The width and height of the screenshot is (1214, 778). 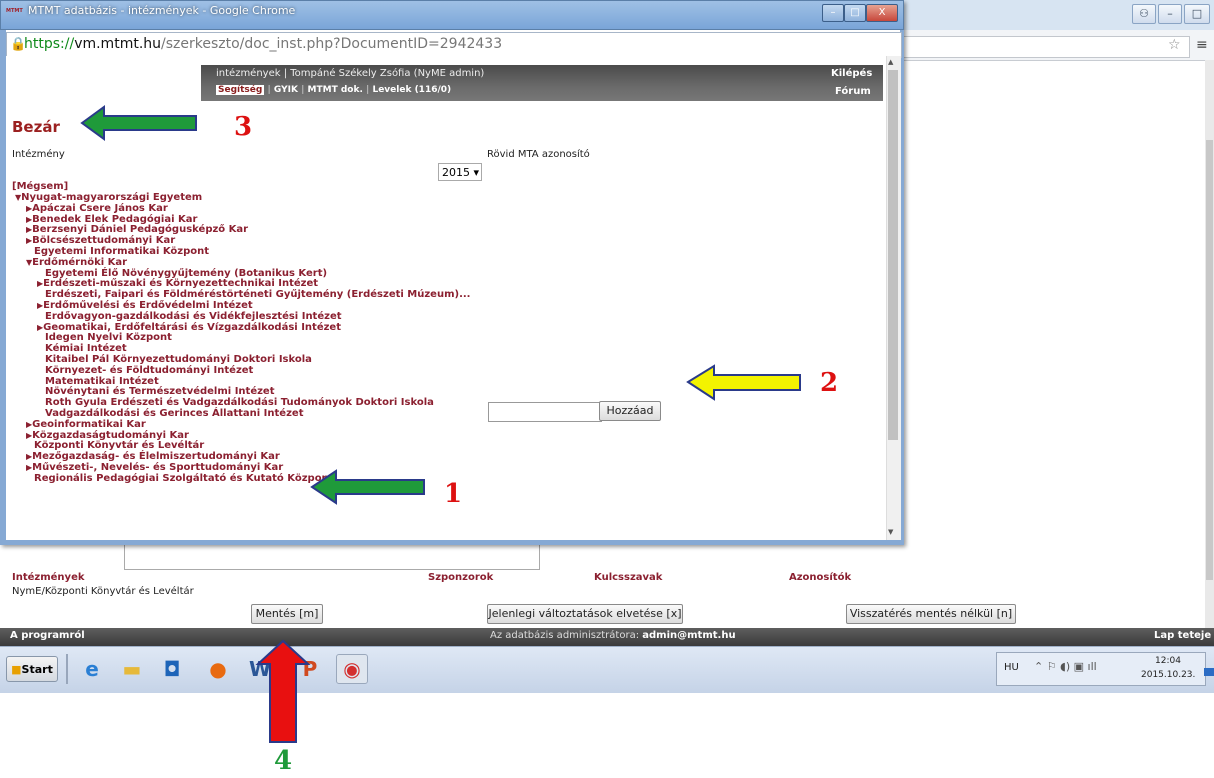 What do you see at coordinates (829, 383) in the screenshot?
I see `annotation-number-2: 2` at bounding box center [829, 383].